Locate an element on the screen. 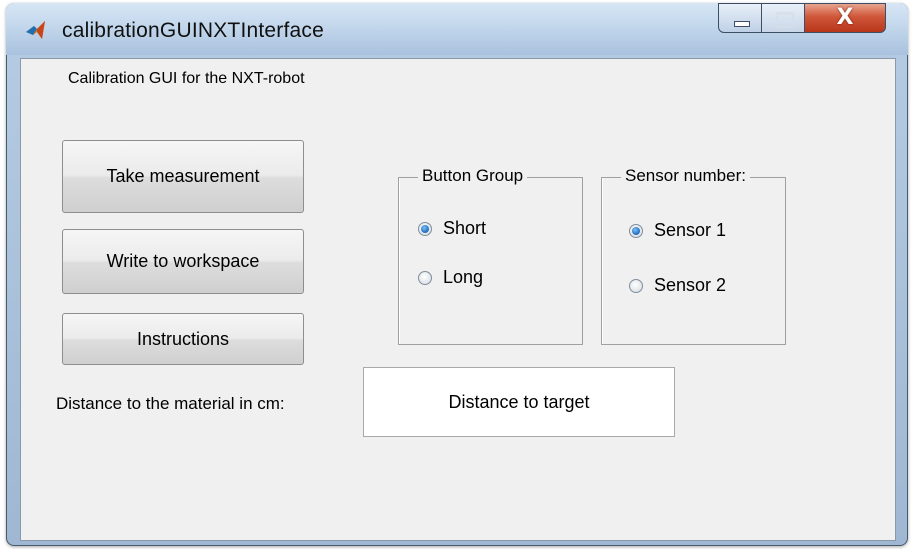  minimize-button is located at coordinates (740, 18).